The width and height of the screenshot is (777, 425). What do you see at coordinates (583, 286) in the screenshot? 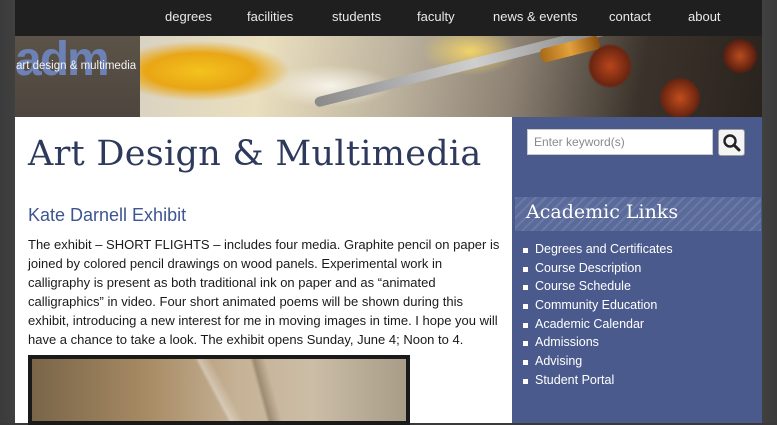
I see `academic-link-label: Course Schedule` at bounding box center [583, 286].